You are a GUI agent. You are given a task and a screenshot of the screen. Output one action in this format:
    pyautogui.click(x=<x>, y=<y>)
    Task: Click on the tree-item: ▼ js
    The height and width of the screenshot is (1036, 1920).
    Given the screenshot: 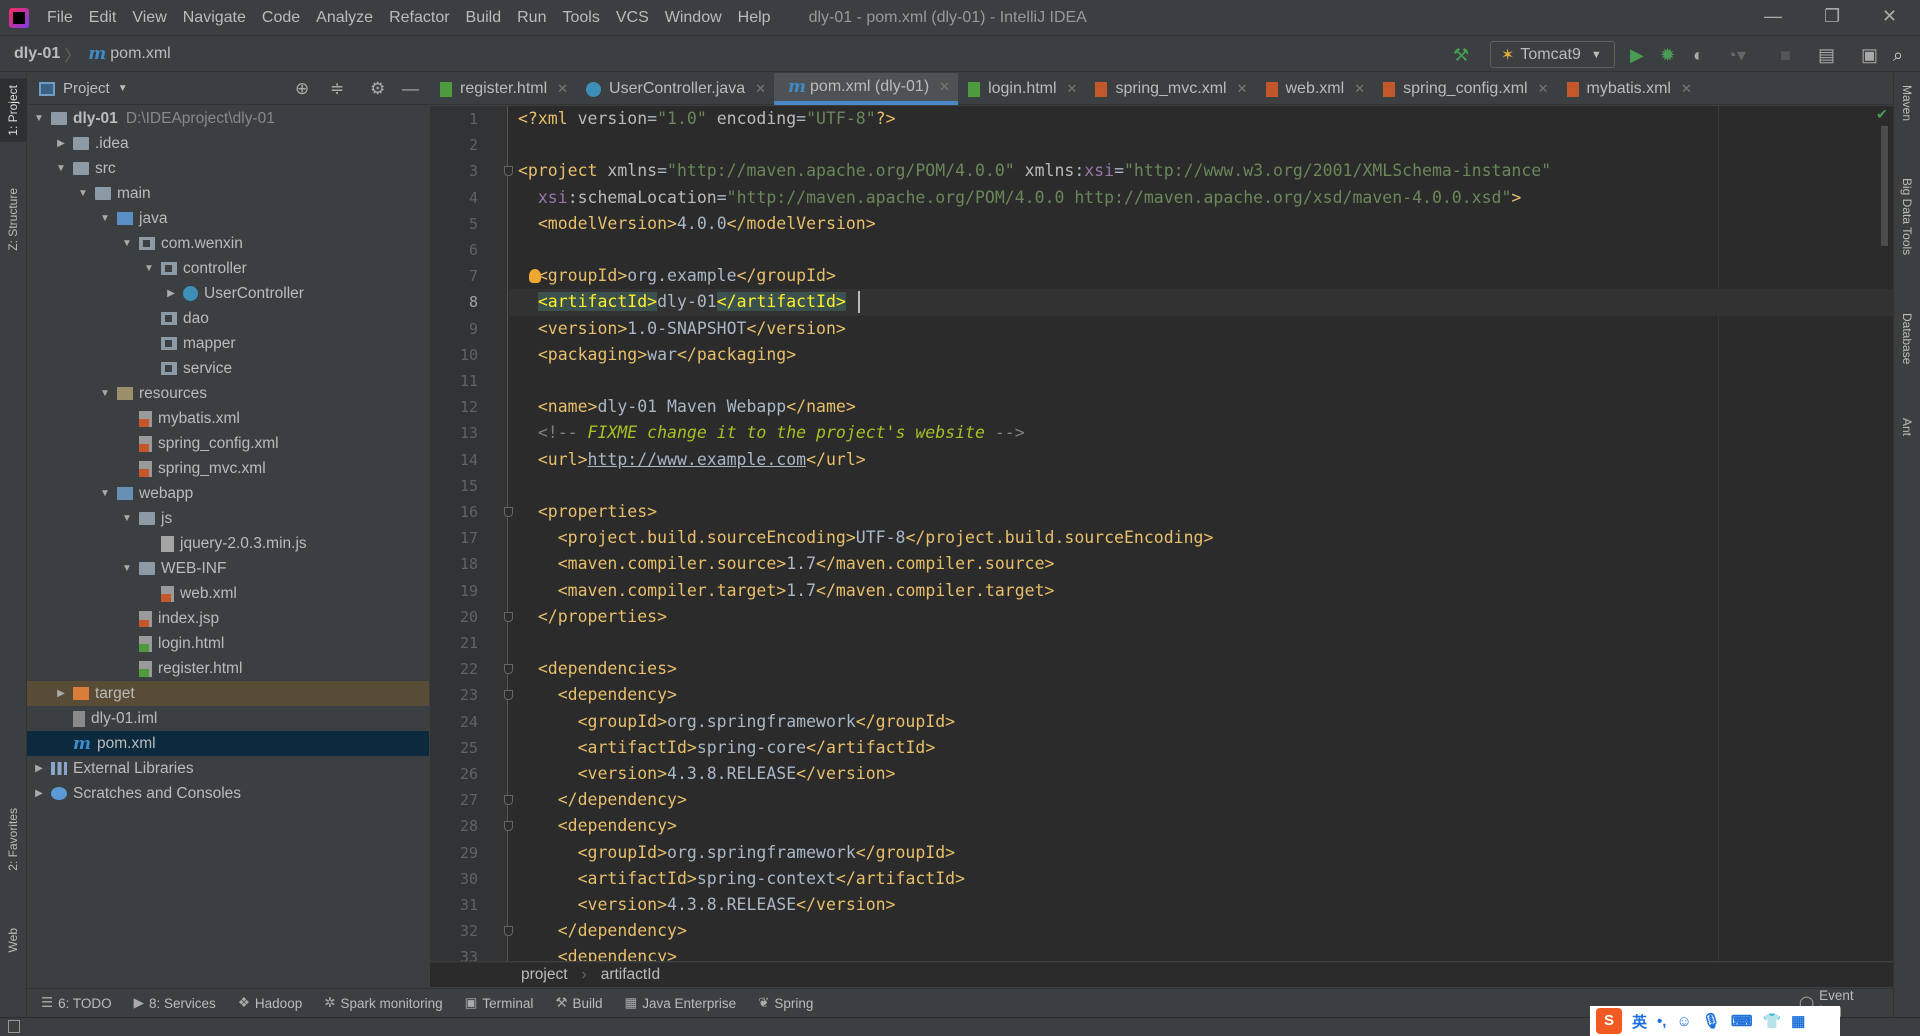 What is the action you would take?
    pyautogui.click(x=228, y=518)
    